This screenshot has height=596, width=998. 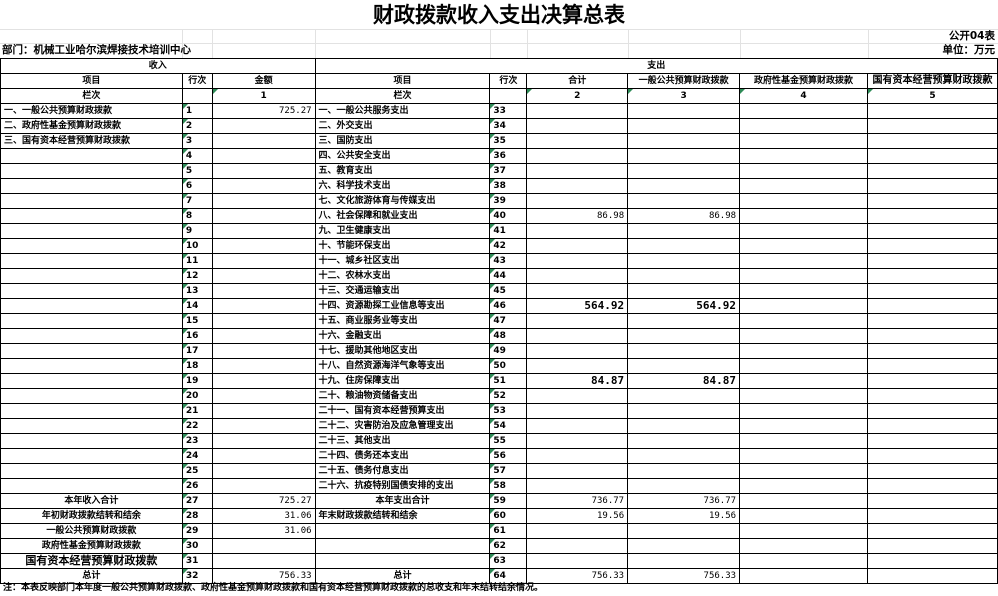 What do you see at coordinates (499, 306) in the screenshot?
I see `table-row: 14 十四、资源勘探工业信息等支出 46 564.92 564.92` at bounding box center [499, 306].